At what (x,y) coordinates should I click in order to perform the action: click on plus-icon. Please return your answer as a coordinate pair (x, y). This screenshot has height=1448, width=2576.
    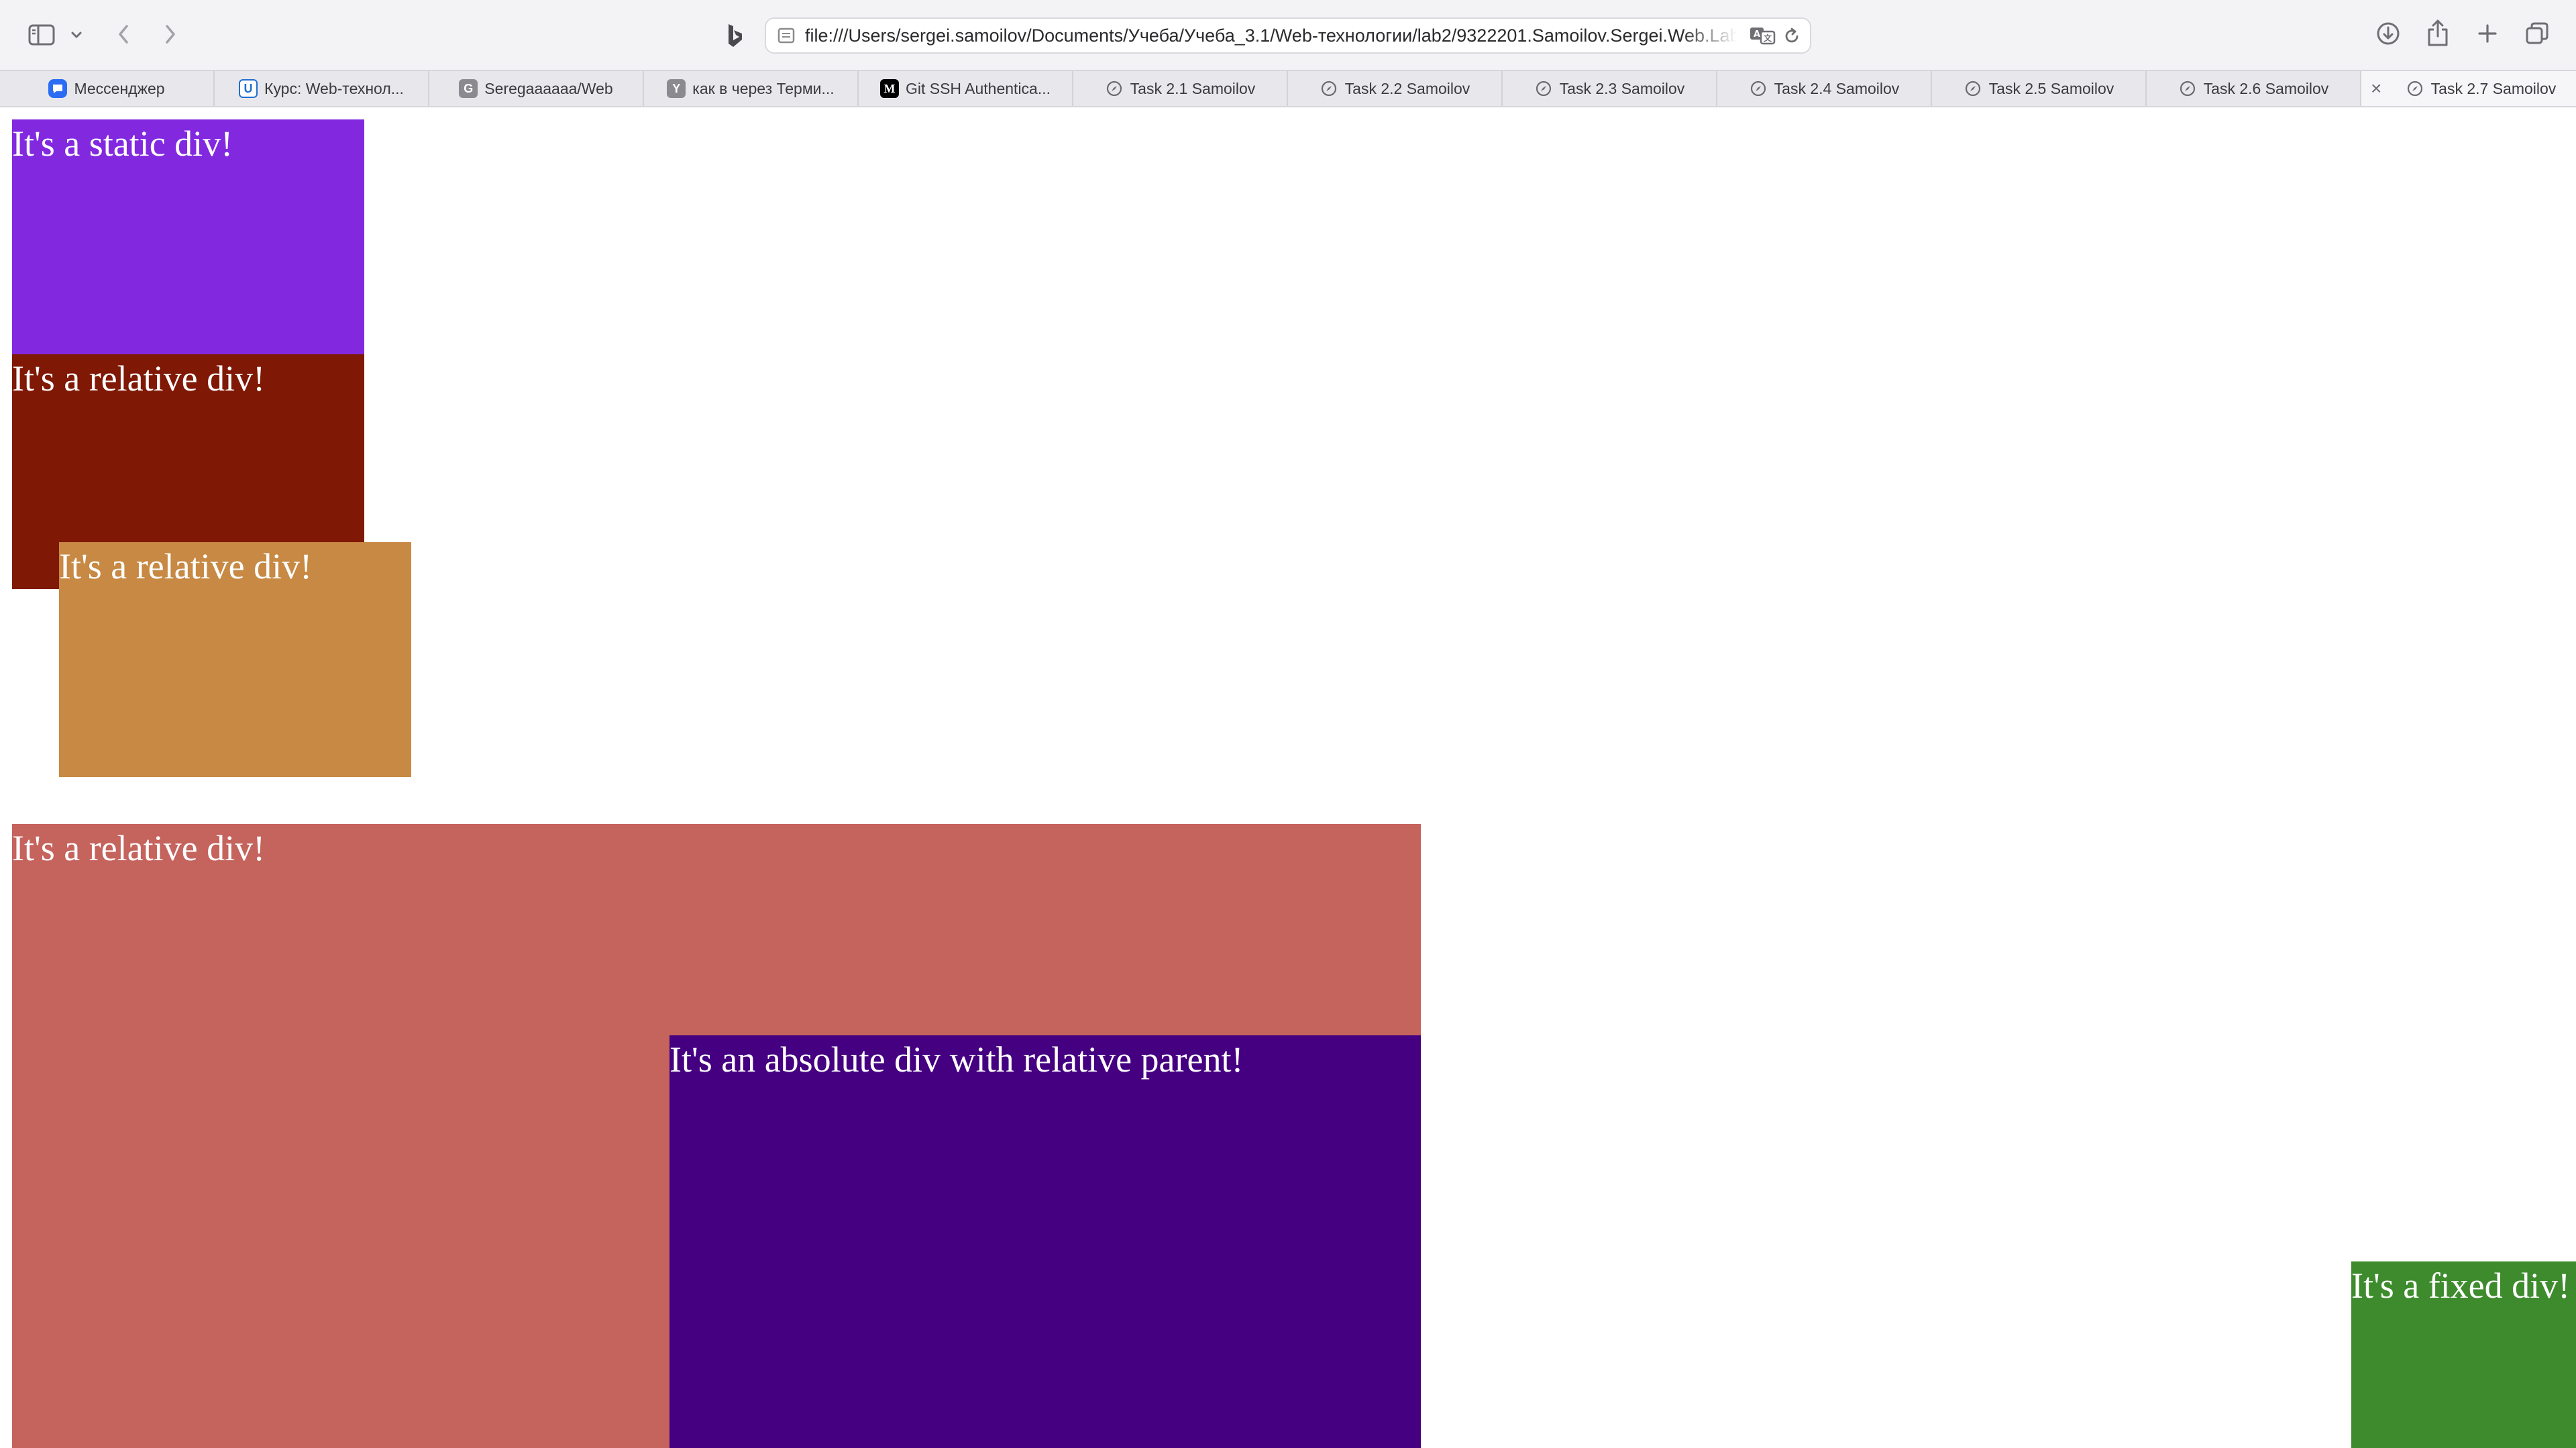
    Looking at the image, I should click on (2487, 33).